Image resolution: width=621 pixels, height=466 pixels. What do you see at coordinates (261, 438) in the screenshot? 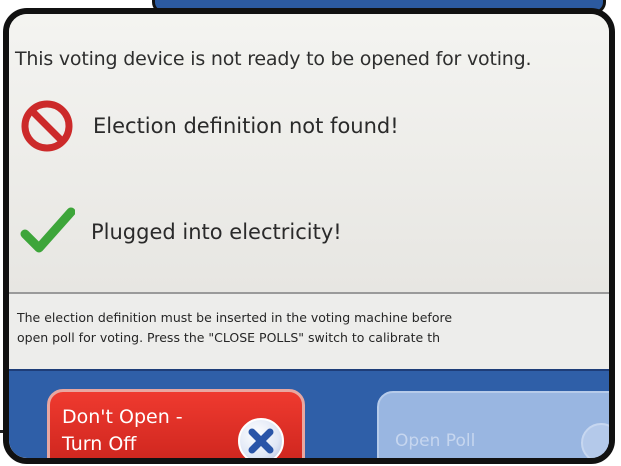
I see `close-x-icon` at bounding box center [261, 438].